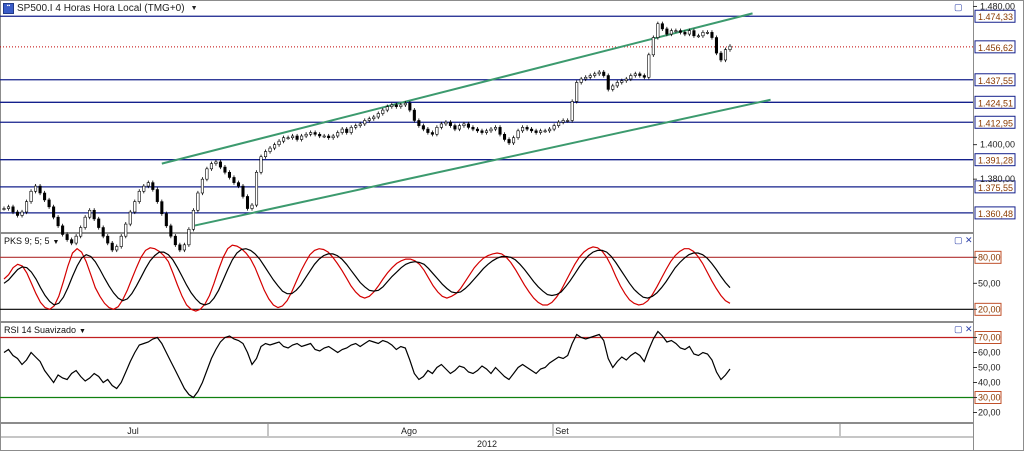 Image resolution: width=1024 pixels, height=451 pixels. Describe the element at coordinates (995, 214) in the screenshot. I see `level-label: 1.360,48` at that location.